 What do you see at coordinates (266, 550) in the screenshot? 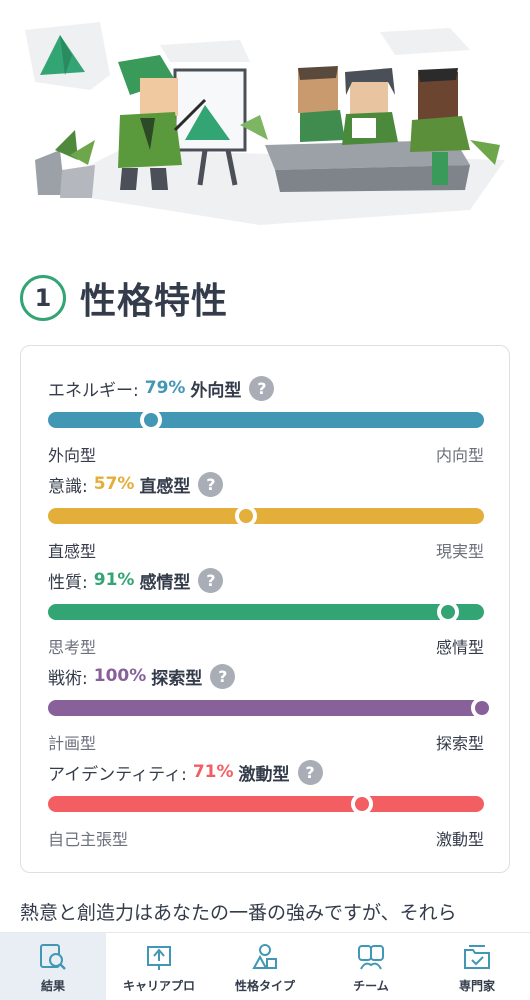
I see `trait-ends: 直感型 現実型` at bounding box center [266, 550].